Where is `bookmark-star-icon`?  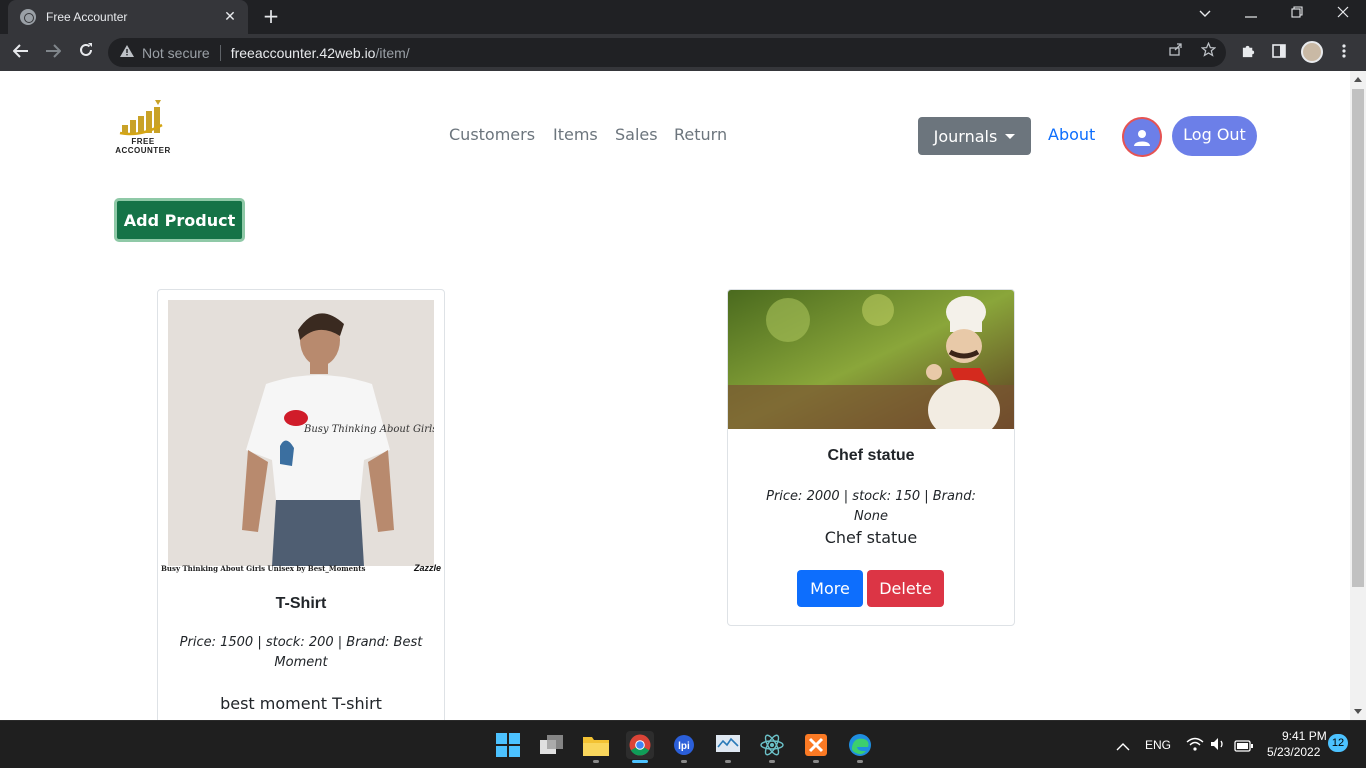 bookmark-star-icon is located at coordinates (1208, 51).